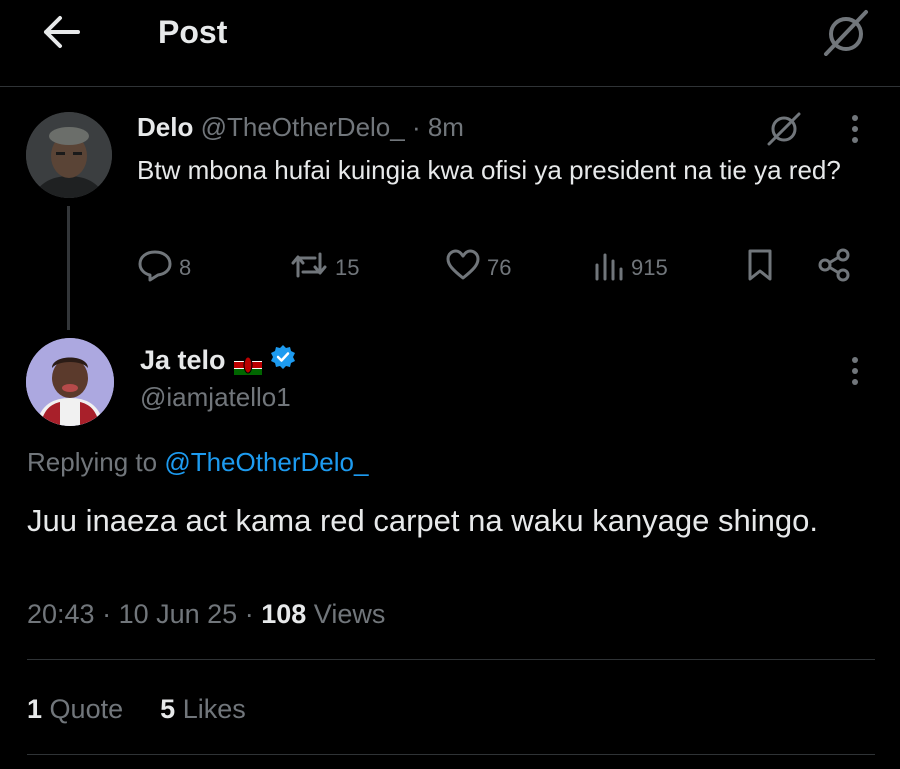 The width and height of the screenshot is (900, 769). What do you see at coordinates (347, 267) in the screenshot?
I see `repost-count: 15` at bounding box center [347, 267].